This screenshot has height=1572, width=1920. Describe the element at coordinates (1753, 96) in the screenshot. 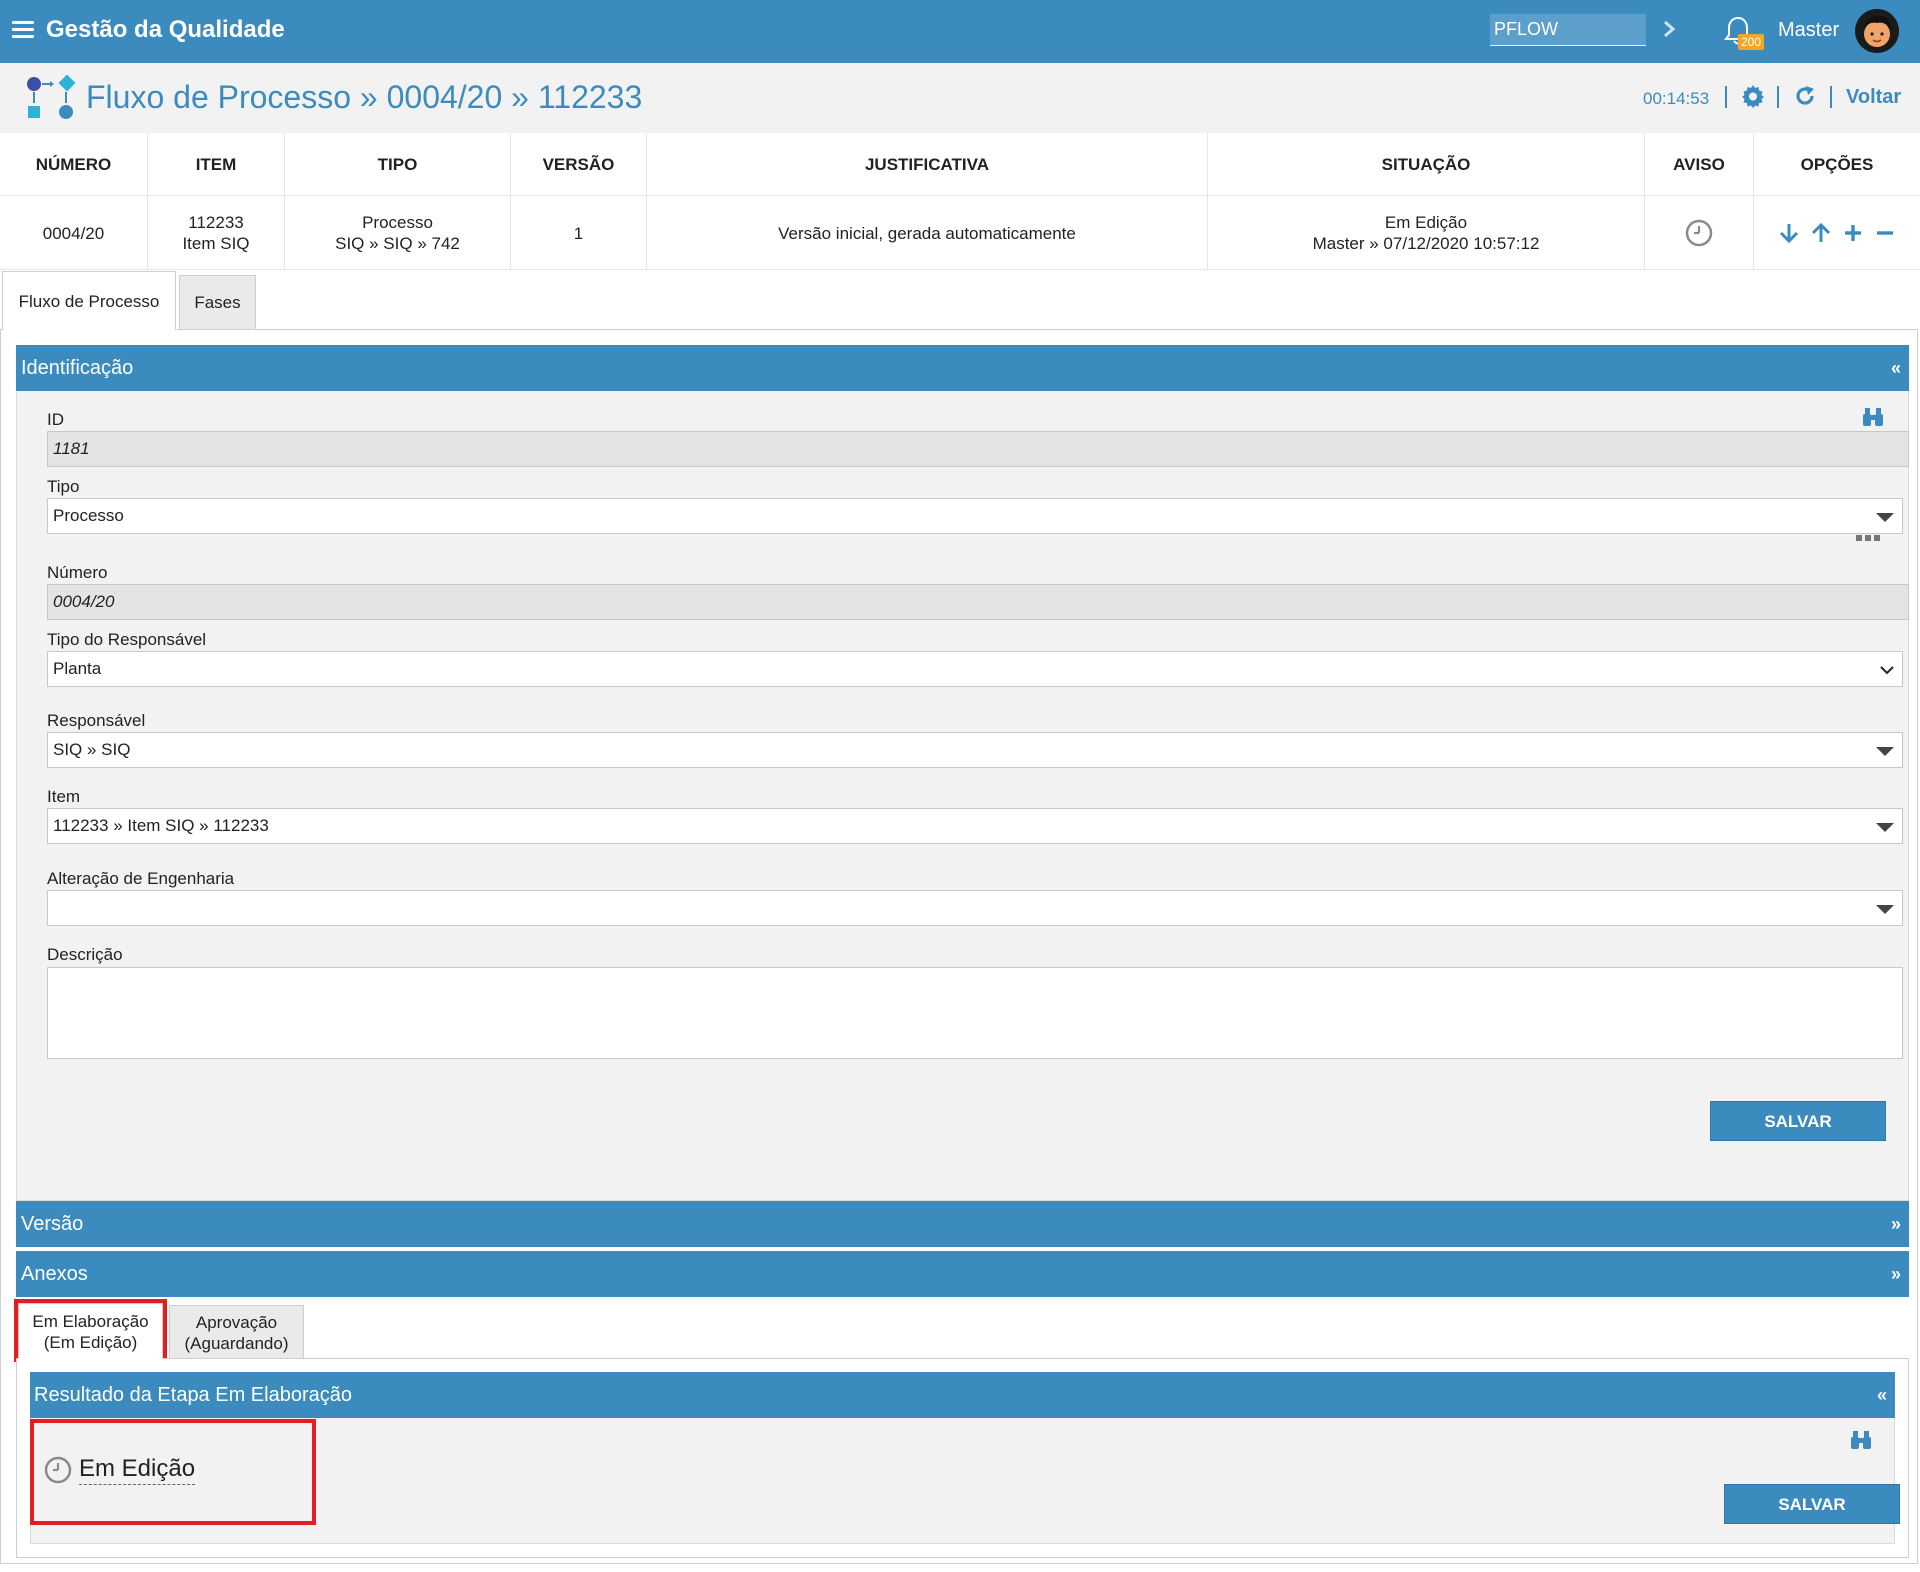

I see `gear-icon` at that location.